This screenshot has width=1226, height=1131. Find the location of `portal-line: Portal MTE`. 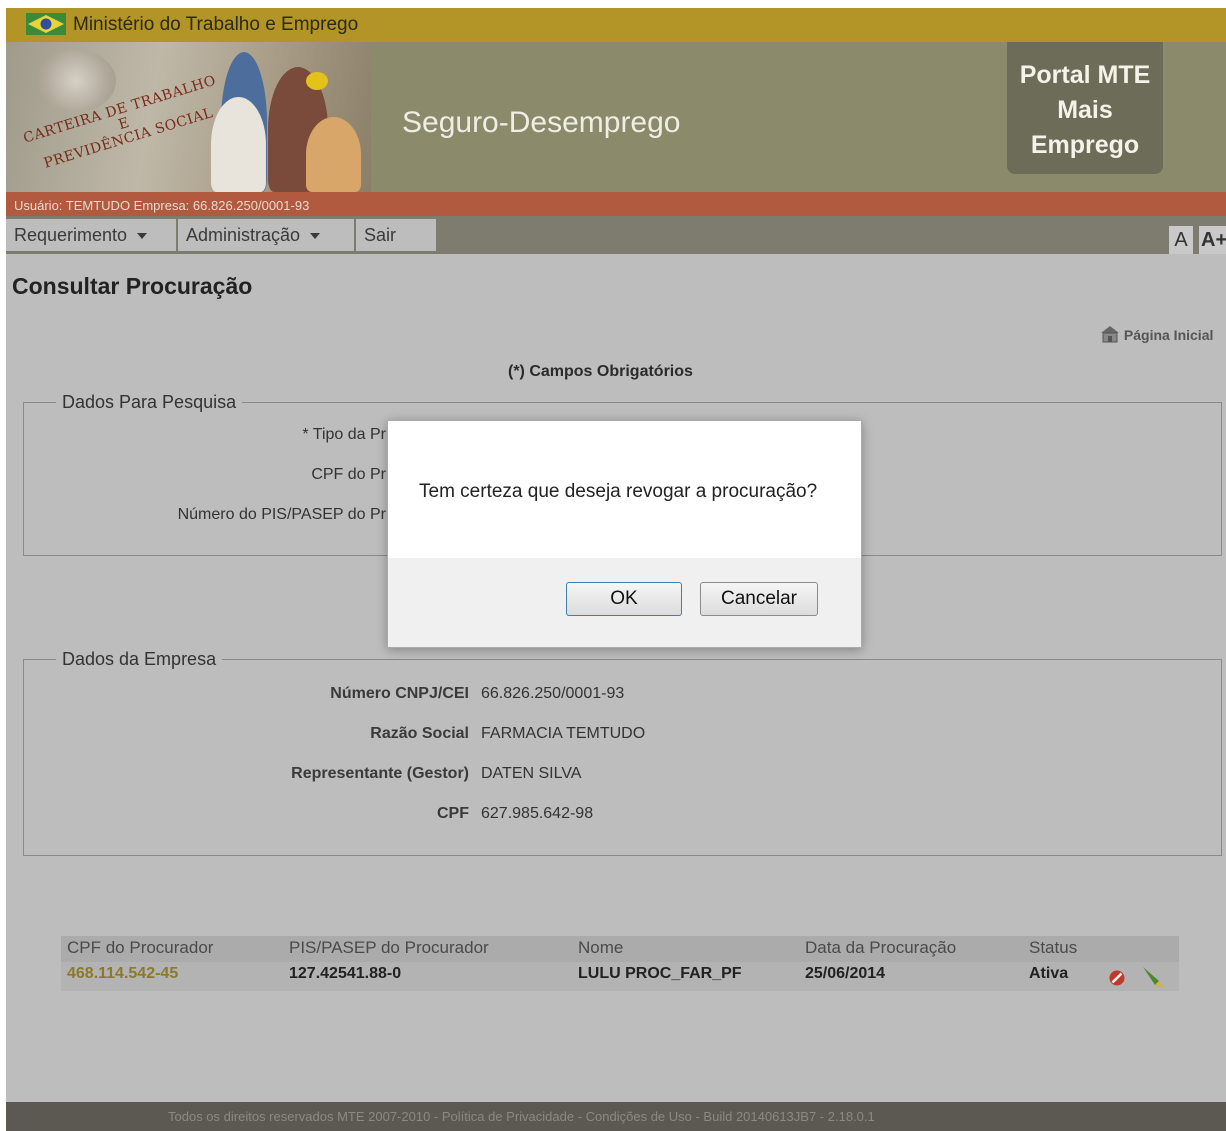

portal-line: Portal MTE is located at coordinates (1085, 75).